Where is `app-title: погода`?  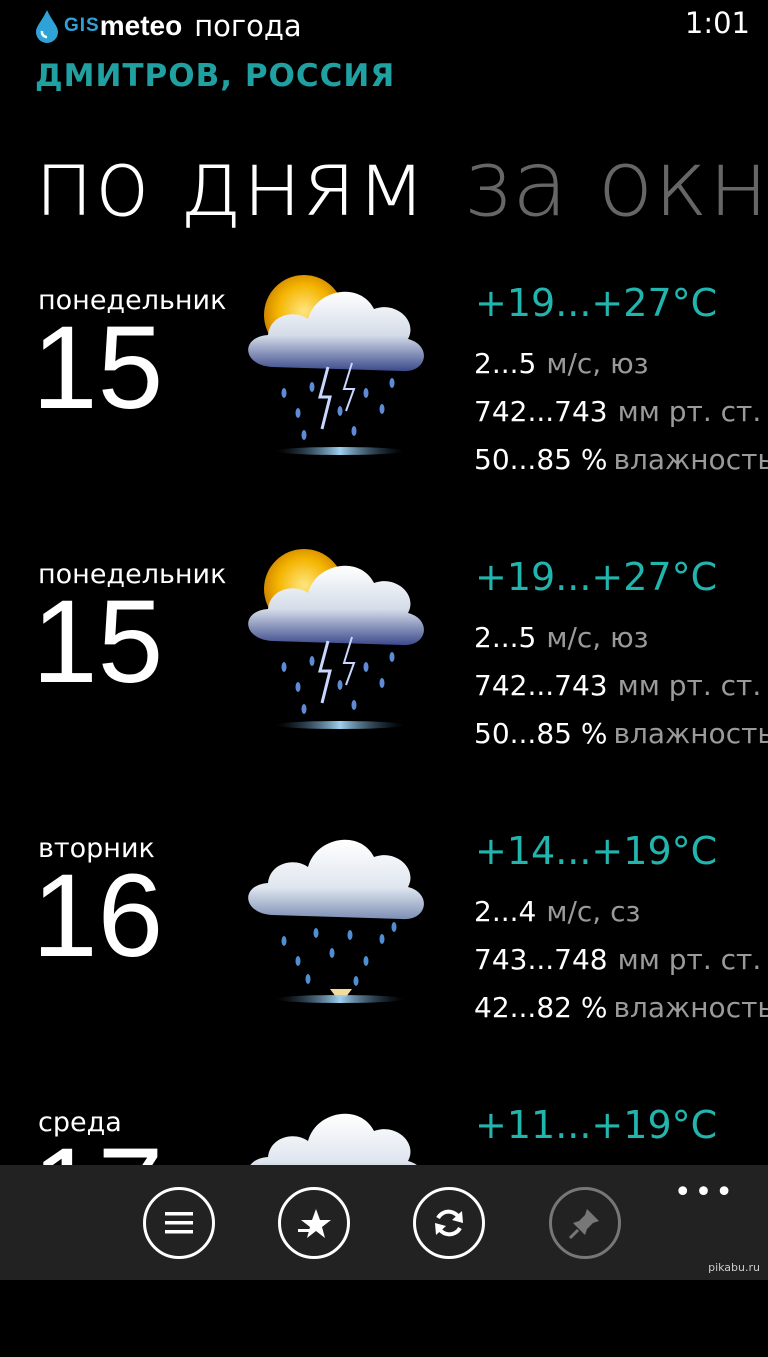 app-title: погода is located at coordinates (248, 26).